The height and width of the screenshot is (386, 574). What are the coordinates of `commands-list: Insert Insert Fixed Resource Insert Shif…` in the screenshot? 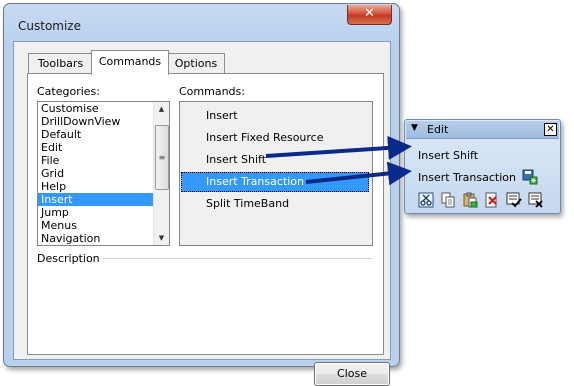 It's located at (276, 173).